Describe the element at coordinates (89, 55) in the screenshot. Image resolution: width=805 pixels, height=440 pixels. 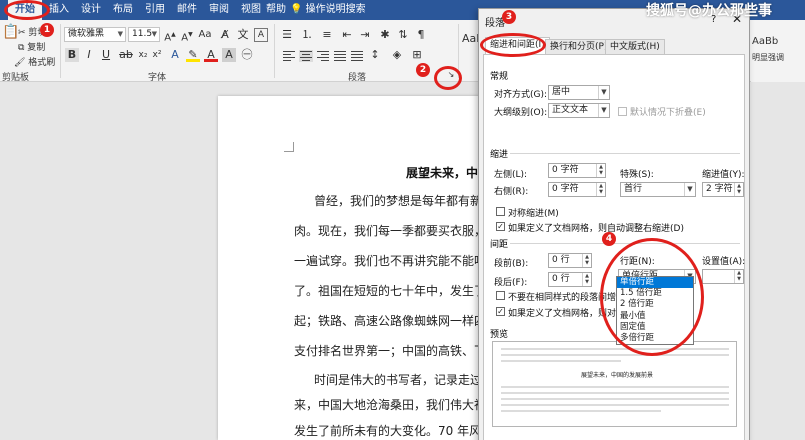
I see `italic-icon: I` at that location.